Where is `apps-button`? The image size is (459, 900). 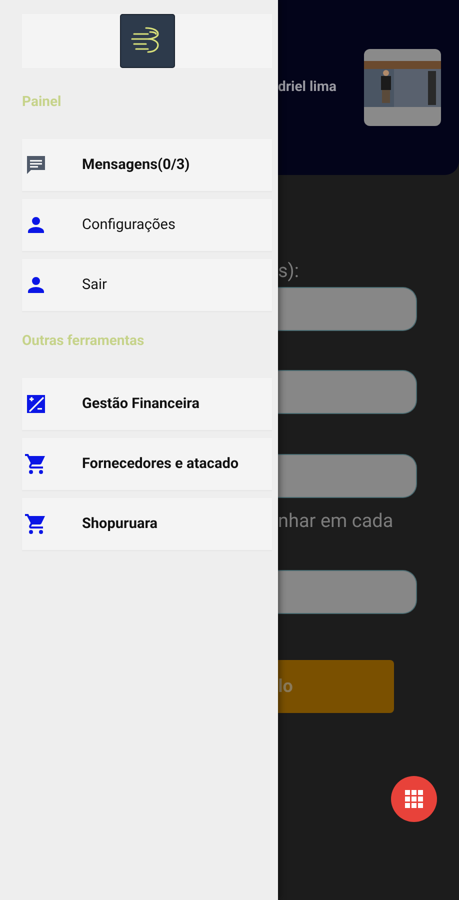
apps-button is located at coordinates (414, 799).